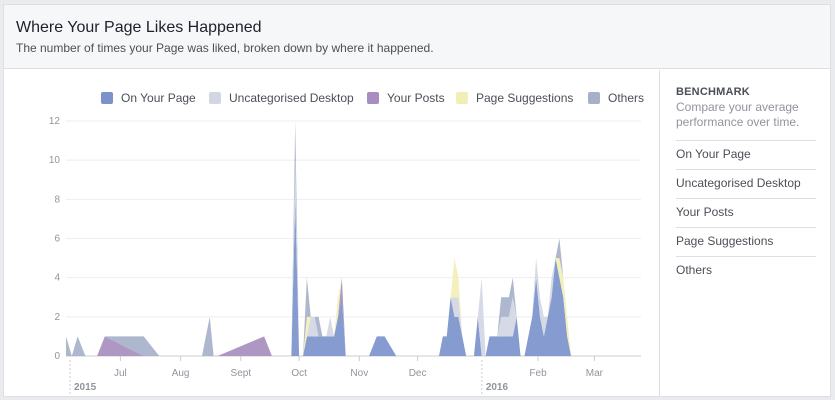 The image size is (835, 400). Describe the element at coordinates (181, 373) in the screenshot. I see `x-tick-label: Aug` at that location.